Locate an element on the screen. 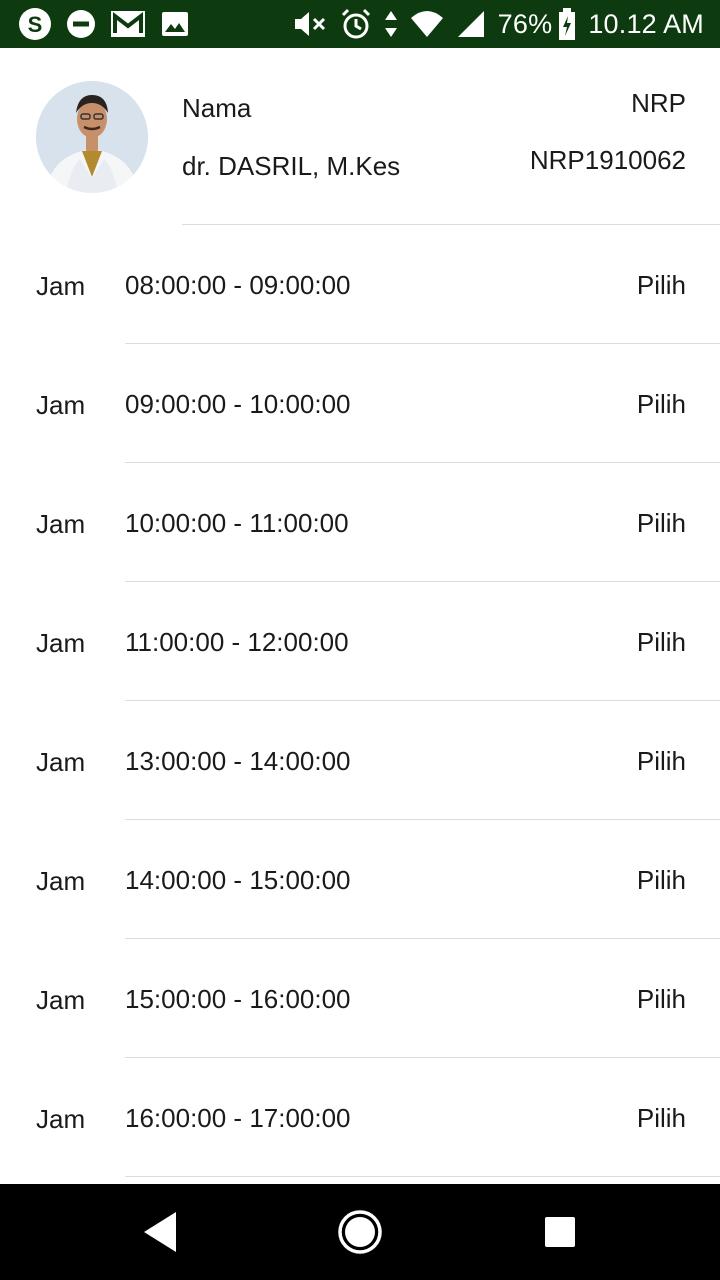  slot-time: 11:00:00 - 12:00:00 is located at coordinates (237, 642).